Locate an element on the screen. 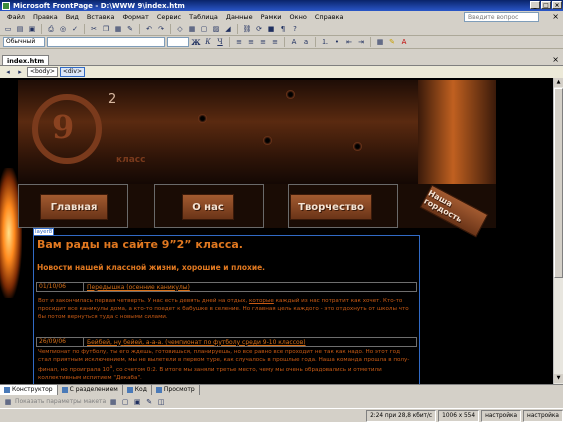 Image resolution: width=563 pixels, height=422 pixels. print-icon: ⎙ is located at coordinates (51, 29).